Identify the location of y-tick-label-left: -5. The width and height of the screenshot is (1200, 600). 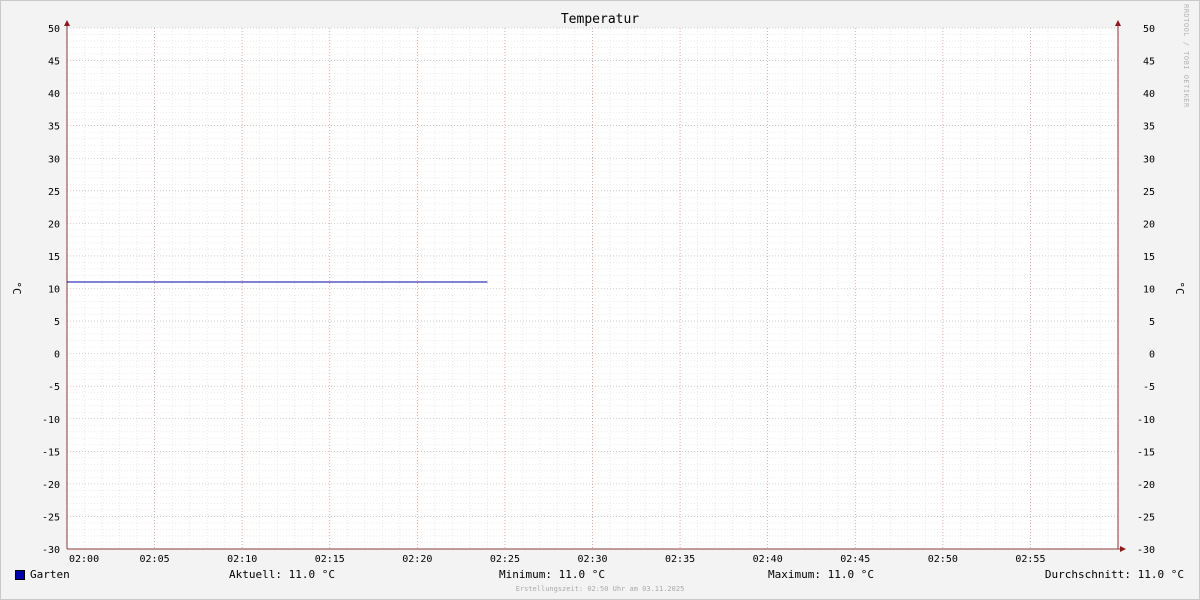
(54, 387).